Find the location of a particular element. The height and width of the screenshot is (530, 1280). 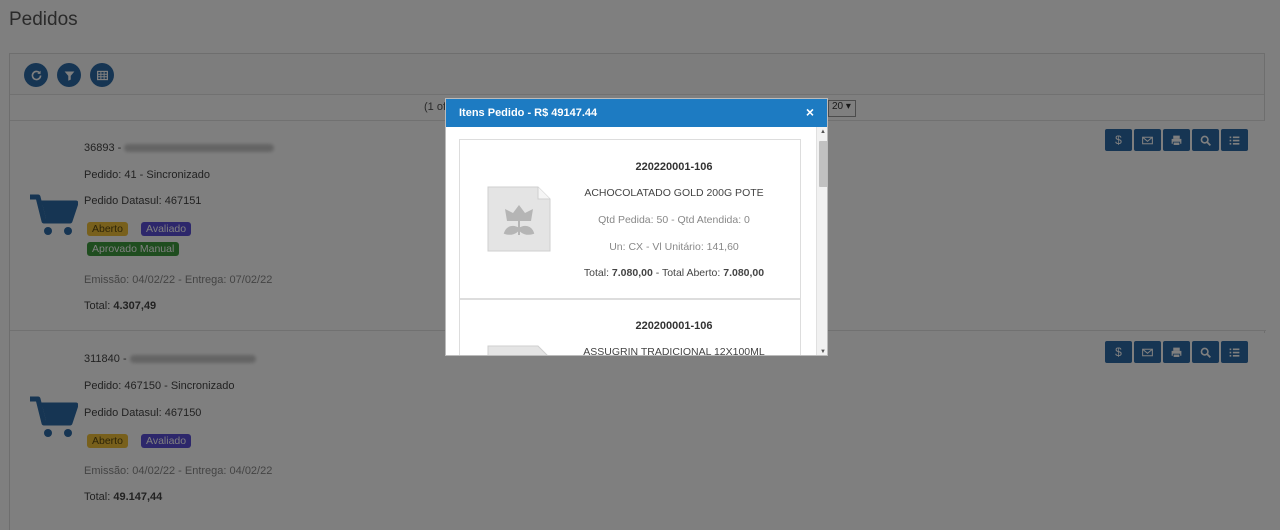

item-total: 7.080,00 is located at coordinates (632, 273).